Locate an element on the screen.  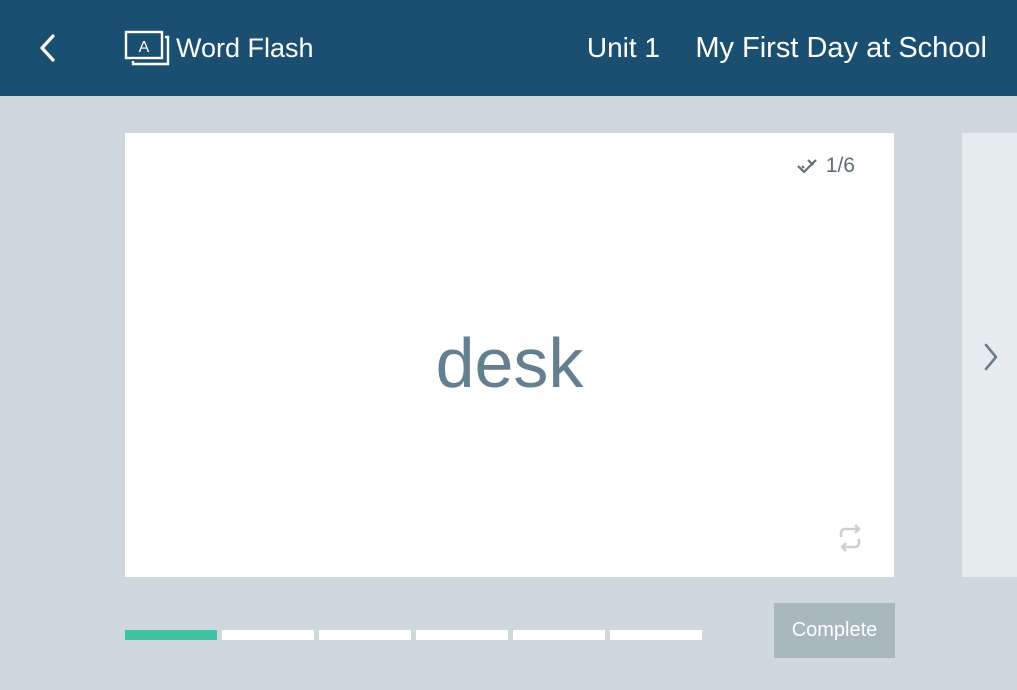
flashcard-logo-icon: A is located at coordinates (147, 48).